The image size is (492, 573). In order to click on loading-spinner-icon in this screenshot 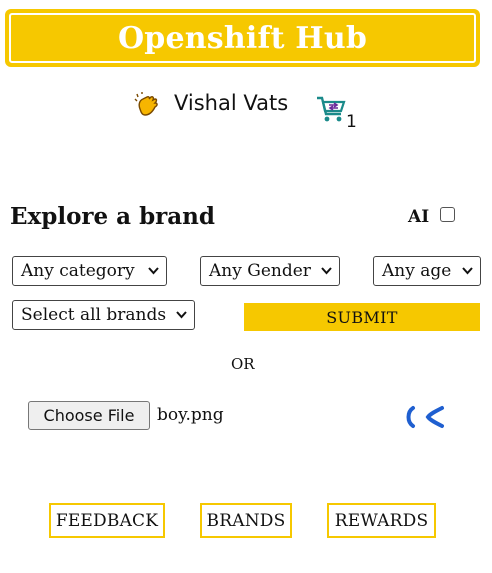, I will do `click(425, 417)`.